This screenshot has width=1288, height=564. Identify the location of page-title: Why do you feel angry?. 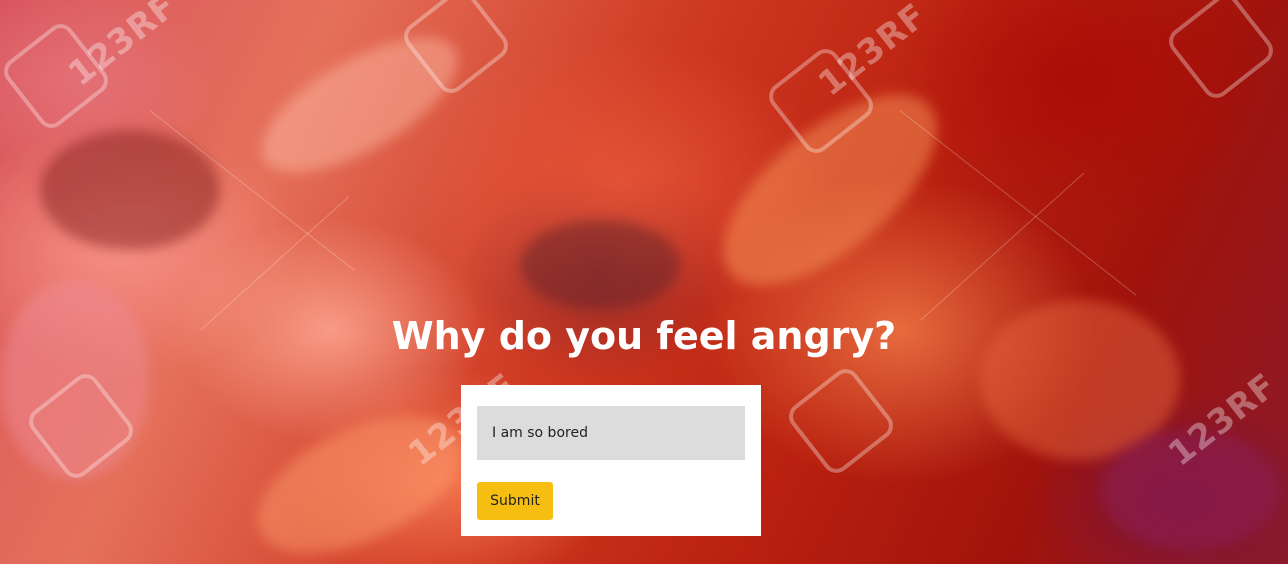
(644, 336).